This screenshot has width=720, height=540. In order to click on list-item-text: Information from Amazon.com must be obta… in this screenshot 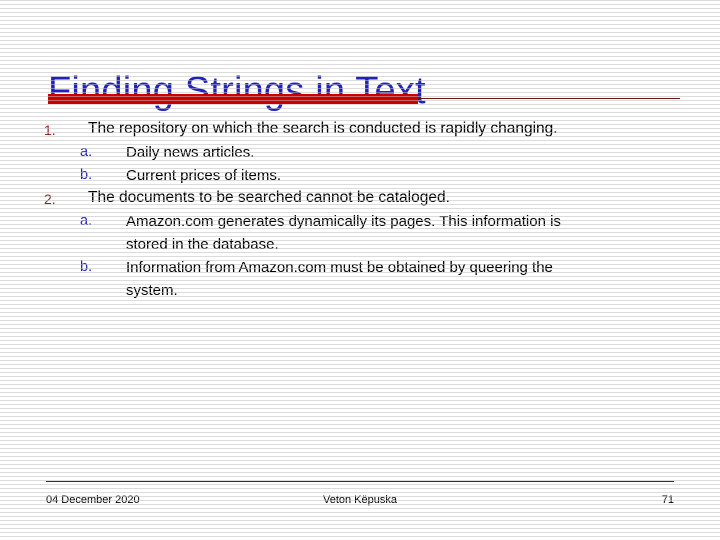, I will do `click(339, 279)`.